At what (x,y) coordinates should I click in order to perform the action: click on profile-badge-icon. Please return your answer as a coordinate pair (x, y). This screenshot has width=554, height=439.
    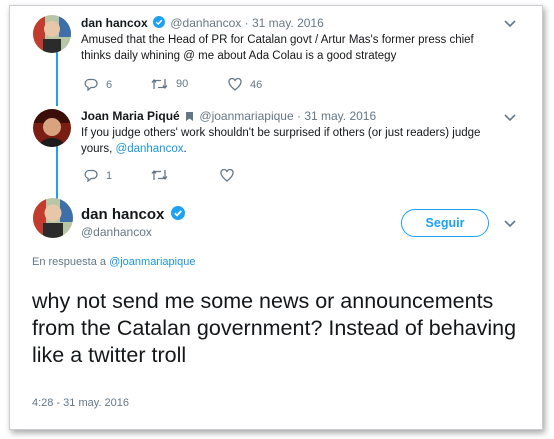
    Looking at the image, I should click on (190, 116).